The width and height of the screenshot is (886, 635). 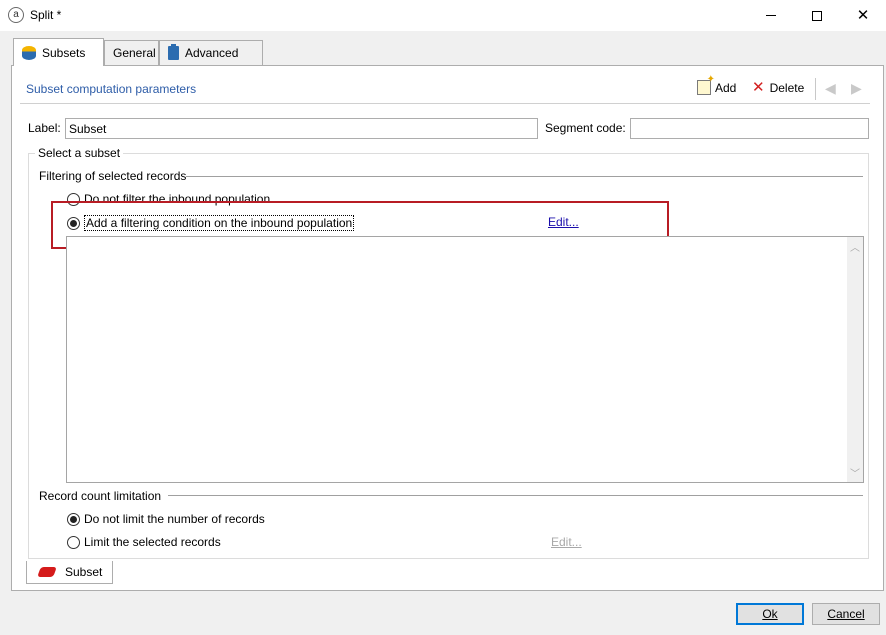 What do you see at coordinates (585, 128) in the screenshot?
I see `segment-code-caption: Segment code:` at bounding box center [585, 128].